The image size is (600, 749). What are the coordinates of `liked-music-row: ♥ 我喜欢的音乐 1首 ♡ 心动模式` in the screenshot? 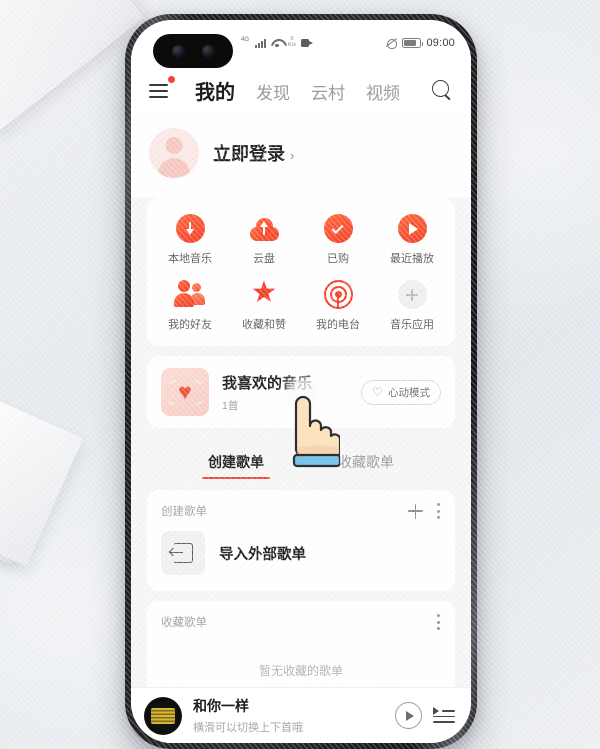 It's located at (301, 392).